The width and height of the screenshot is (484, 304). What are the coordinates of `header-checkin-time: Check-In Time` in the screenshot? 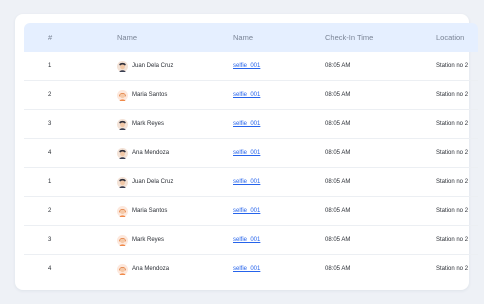 It's located at (349, 37).